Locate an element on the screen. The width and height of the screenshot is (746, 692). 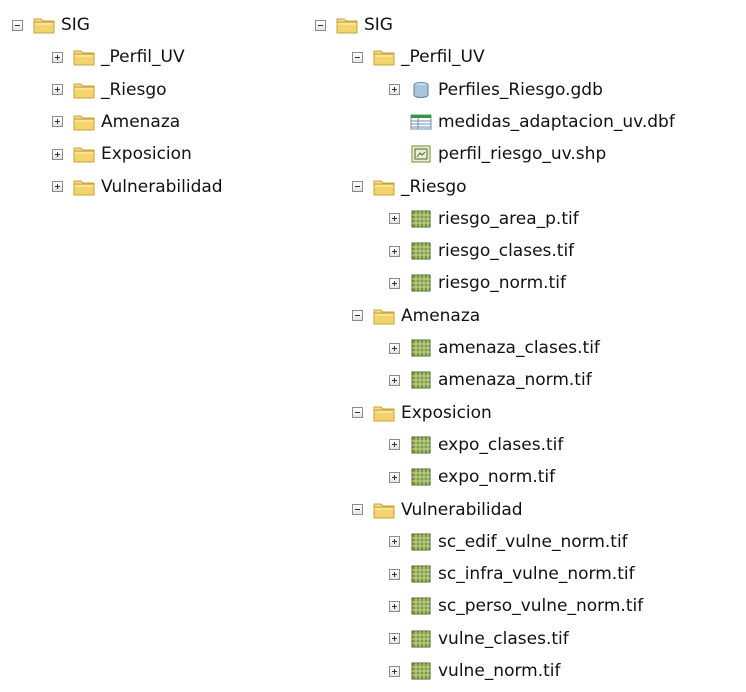
tree-item-label: expo_clases.tif is located at coordinates (501, 444).